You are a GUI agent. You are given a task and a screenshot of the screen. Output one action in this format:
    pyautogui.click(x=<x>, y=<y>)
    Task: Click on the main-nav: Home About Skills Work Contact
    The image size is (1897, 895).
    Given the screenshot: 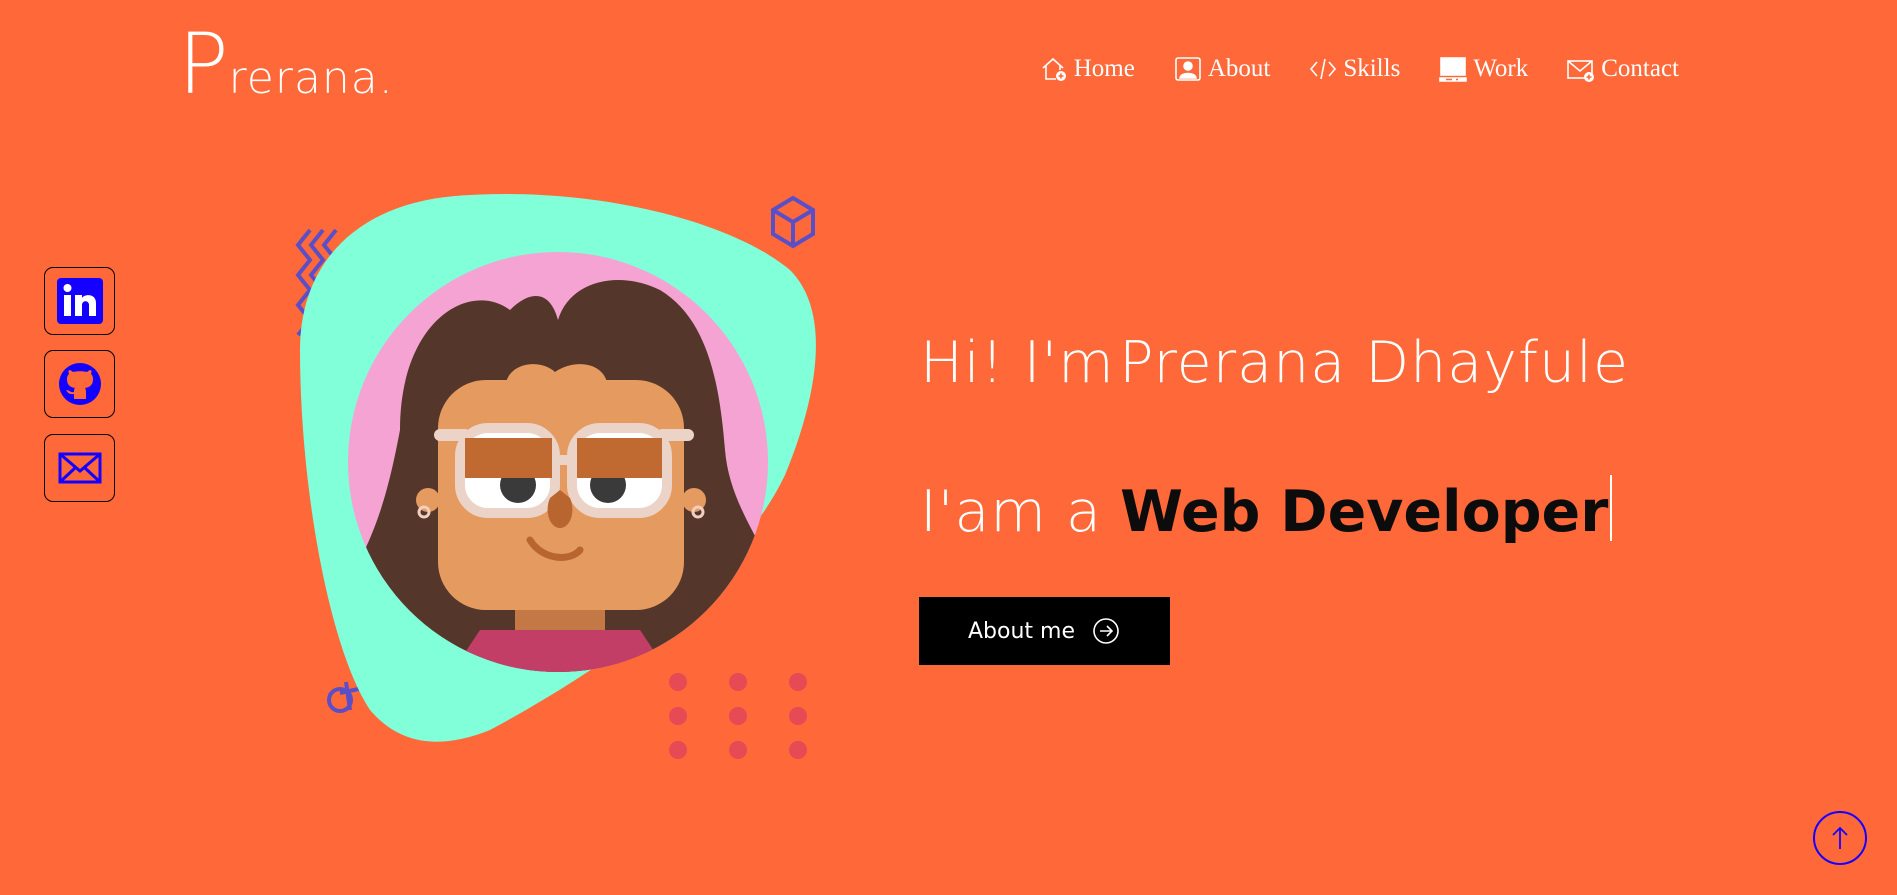 What is the action you would take?
    pyautogui.click(x=1359, y=69)
    